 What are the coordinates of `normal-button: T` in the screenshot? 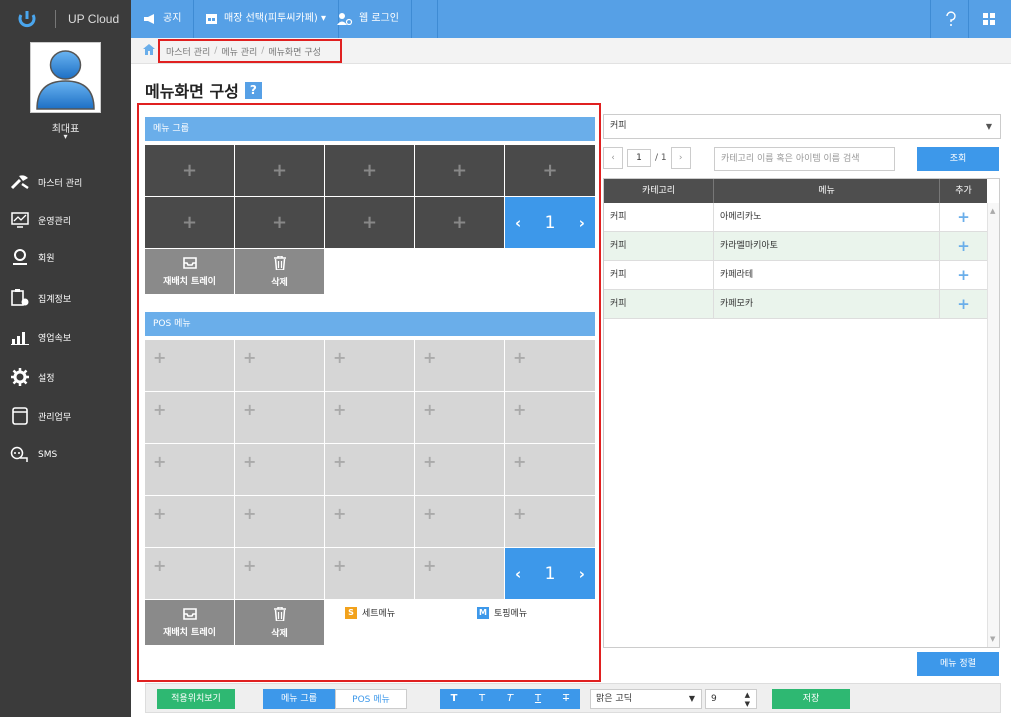 It's located at (482, 699).